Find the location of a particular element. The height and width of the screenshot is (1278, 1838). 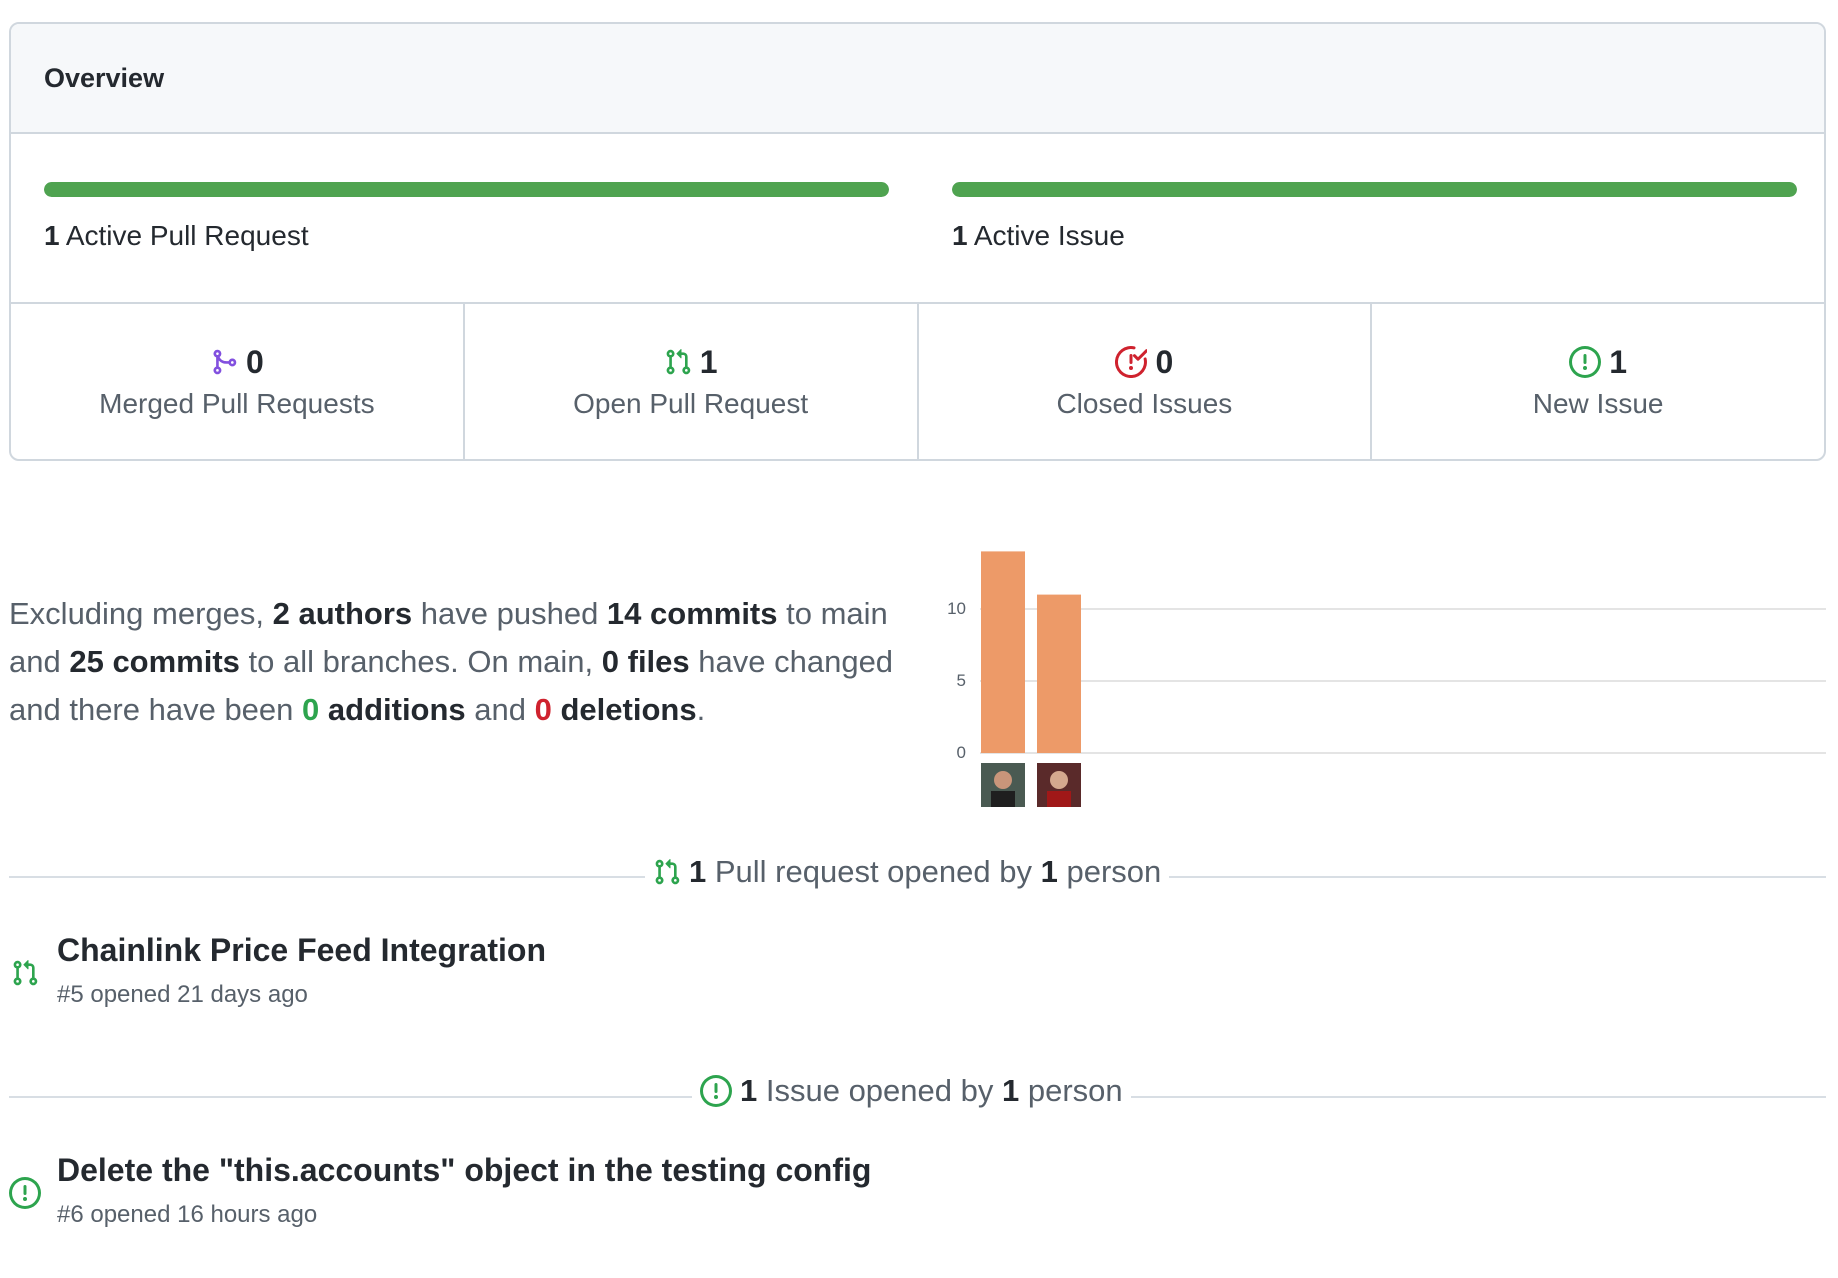

pull-request-progress-fill is located at coordinates (466, 189).